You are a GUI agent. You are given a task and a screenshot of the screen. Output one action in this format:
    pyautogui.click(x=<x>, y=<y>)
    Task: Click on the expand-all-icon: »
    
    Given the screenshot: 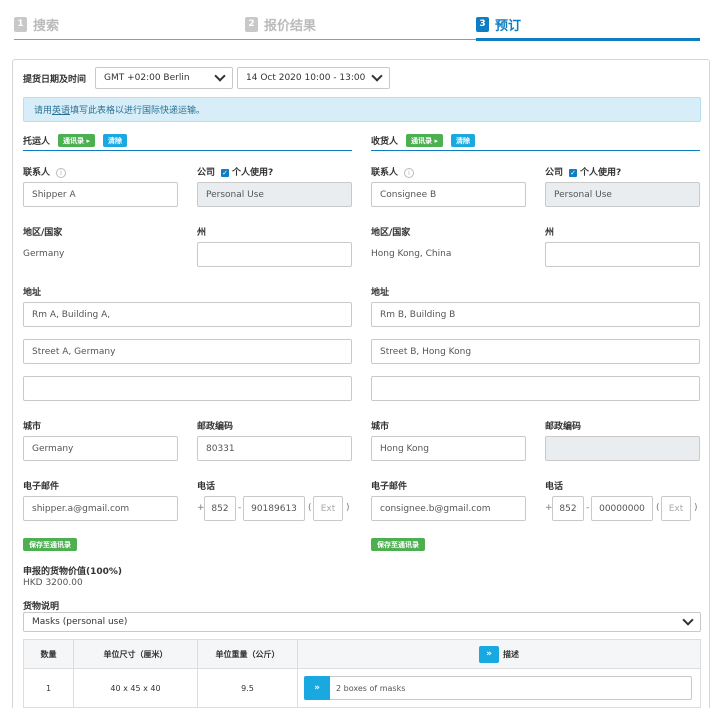 What is the action you would take?
    pyautogui.click(x=489, y=654)
    